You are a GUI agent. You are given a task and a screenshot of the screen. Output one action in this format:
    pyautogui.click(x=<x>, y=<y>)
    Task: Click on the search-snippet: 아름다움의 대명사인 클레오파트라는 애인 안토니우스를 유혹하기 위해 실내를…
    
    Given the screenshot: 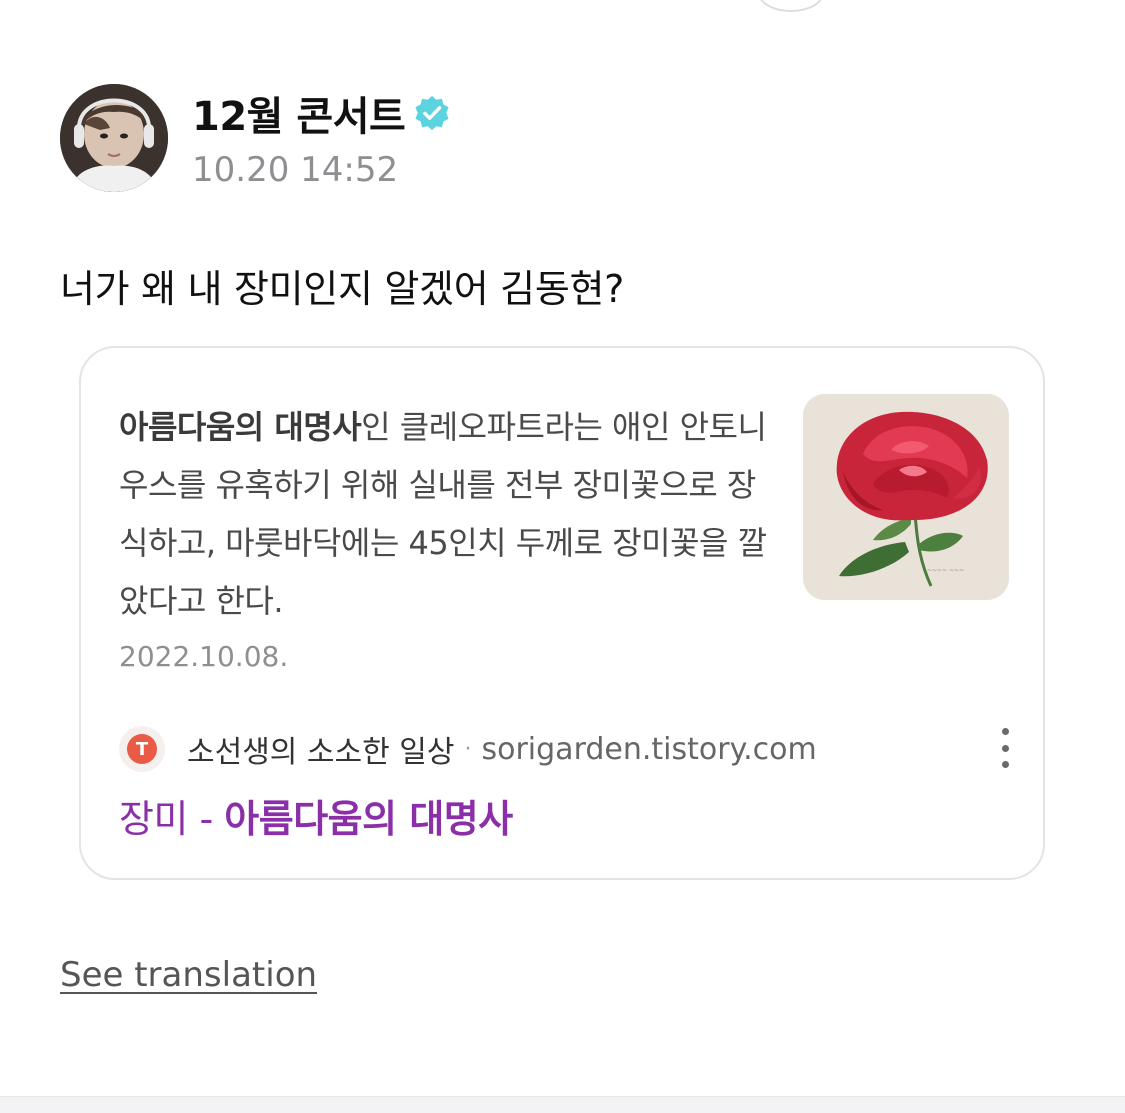 What is the action you would take?
    pyautogui.click(x=449, y=514)
    